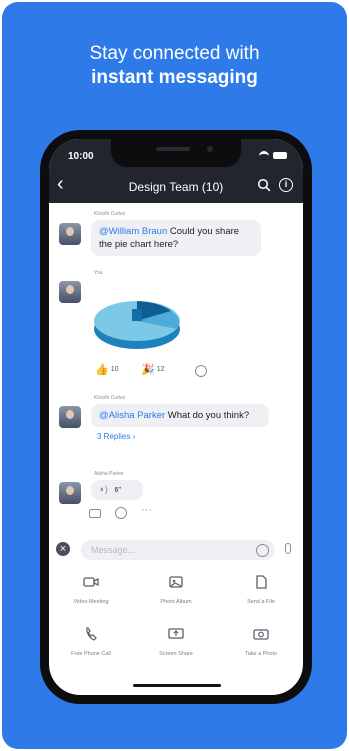 This screenshot has width=349, height=751. I want to click on headline-line-2: instant messaging, so click(174, 77).